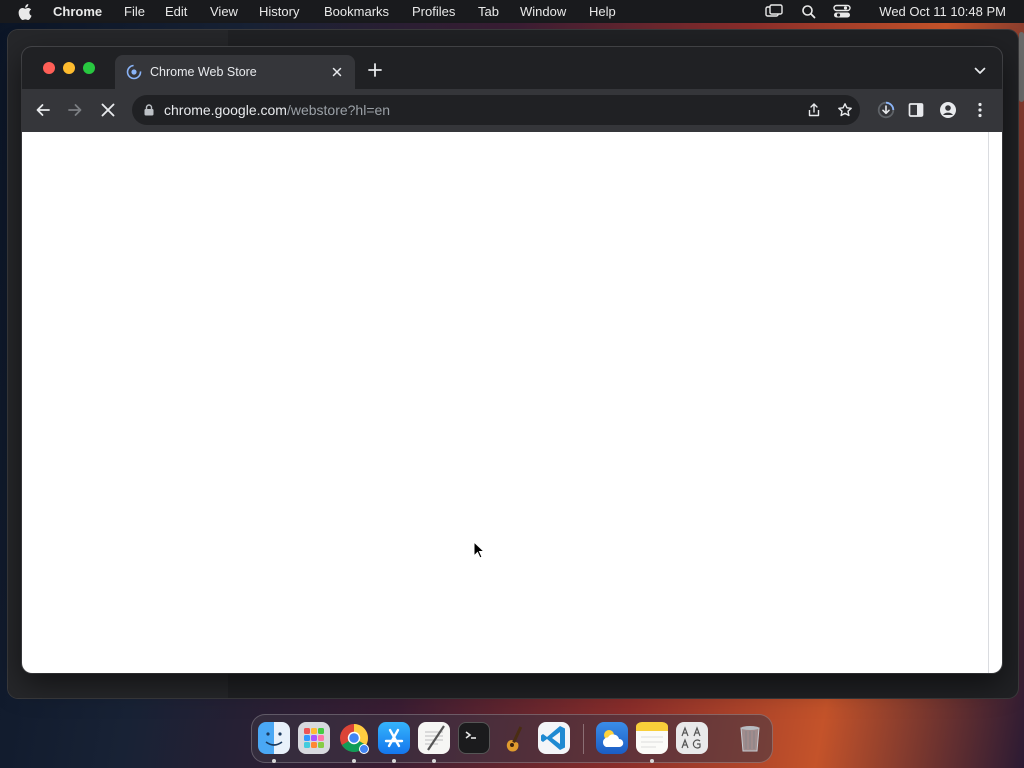  I want to click on menu-file: File, so click(134, 11).